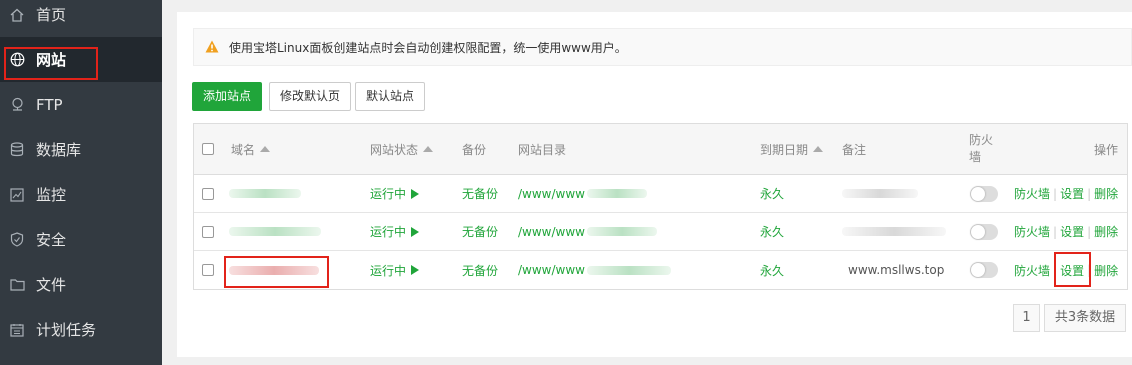 The width and height of the screenshot is (1132, 365). I want to click on warning-icon, so click(212, 48).